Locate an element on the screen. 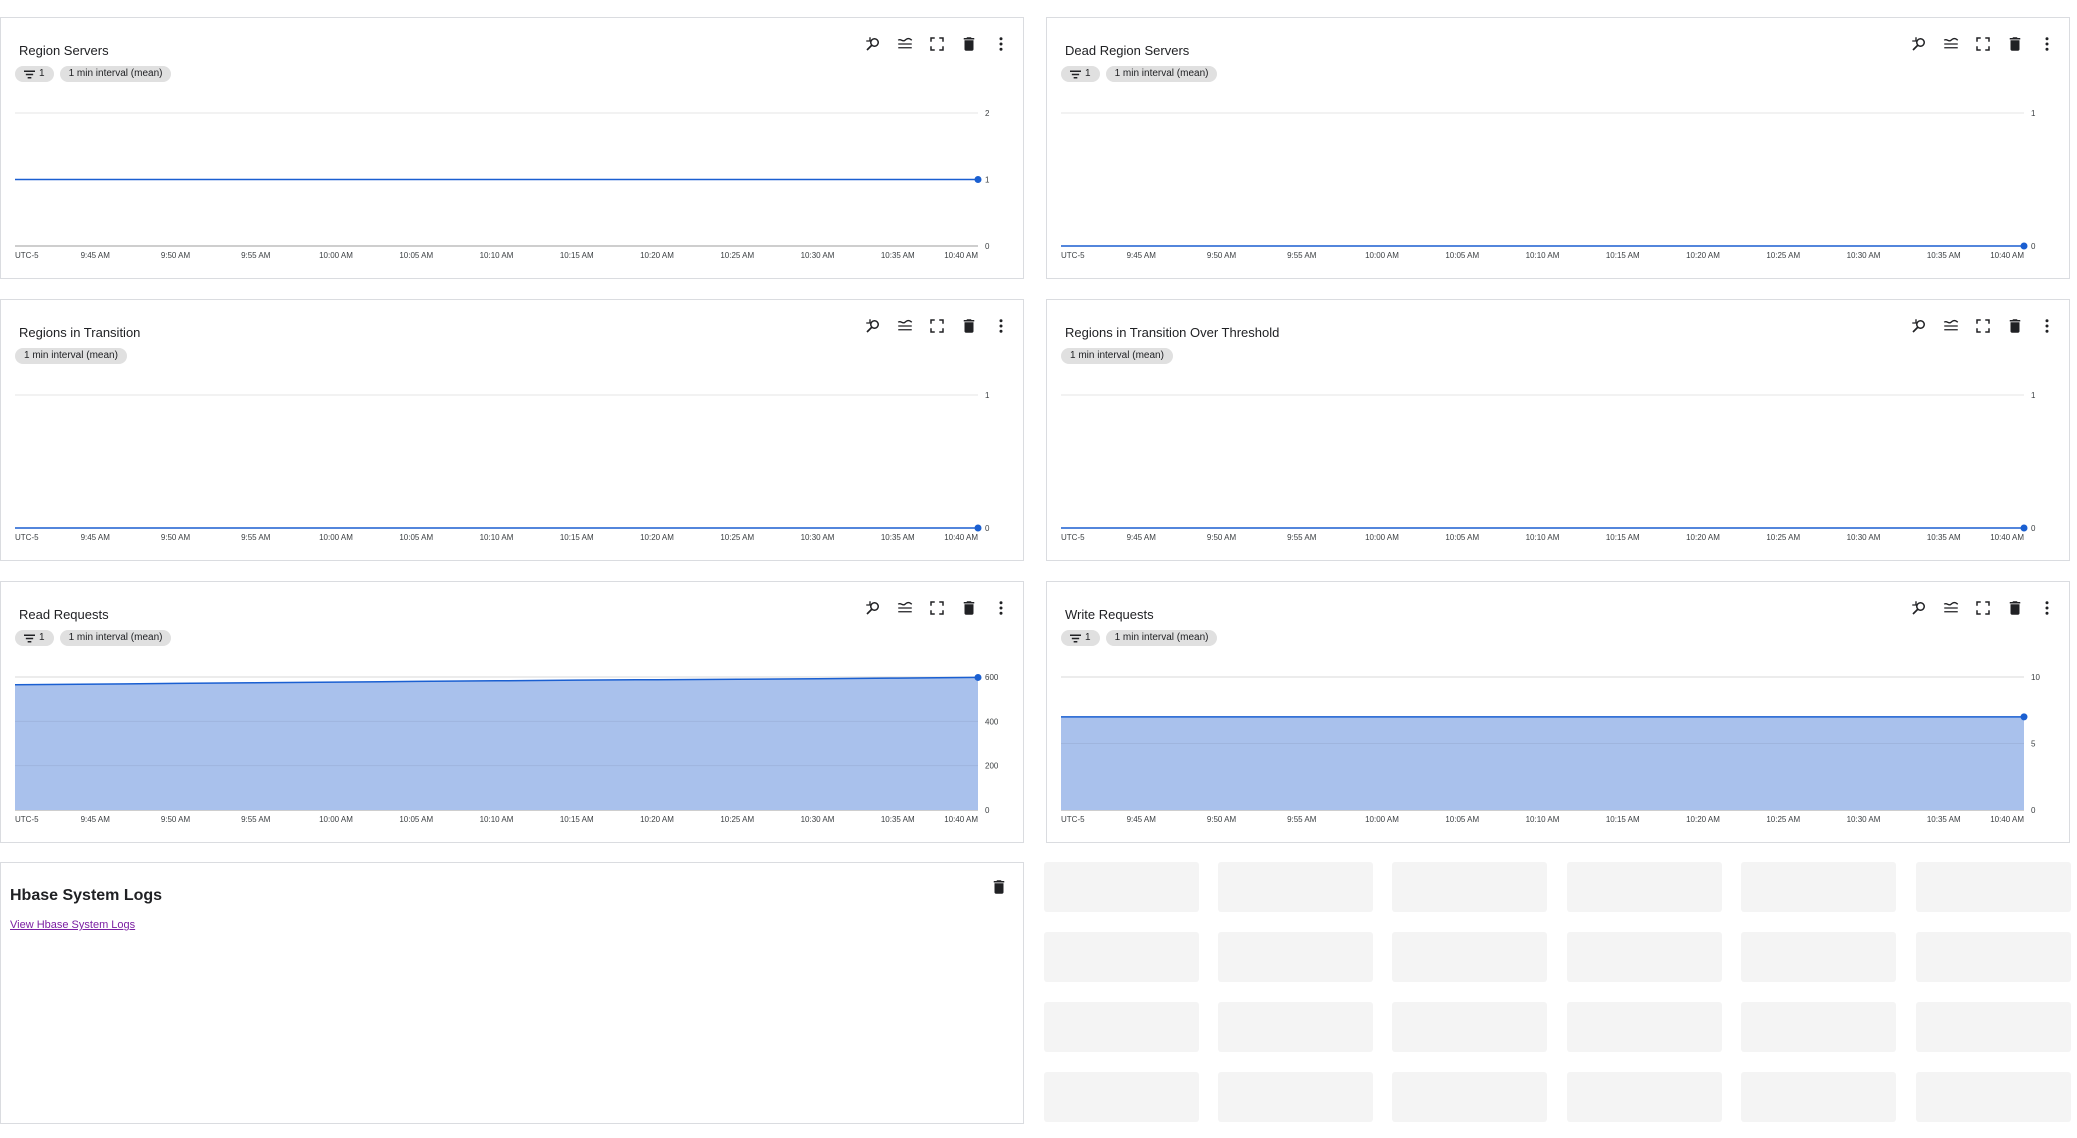 The image size is (2077, 1138). y-tick-label: 2 is located at coordinates (987, 113).